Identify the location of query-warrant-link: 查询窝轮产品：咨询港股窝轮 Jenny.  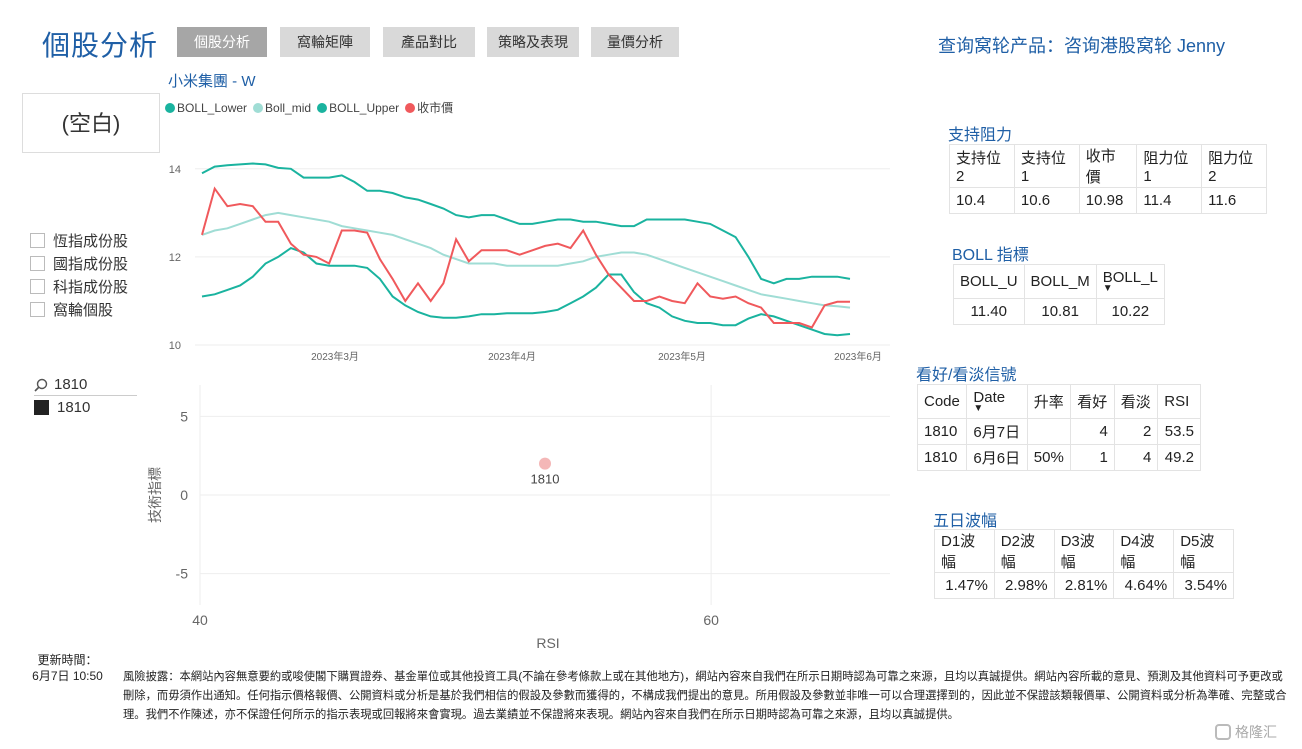
(1081, 45).